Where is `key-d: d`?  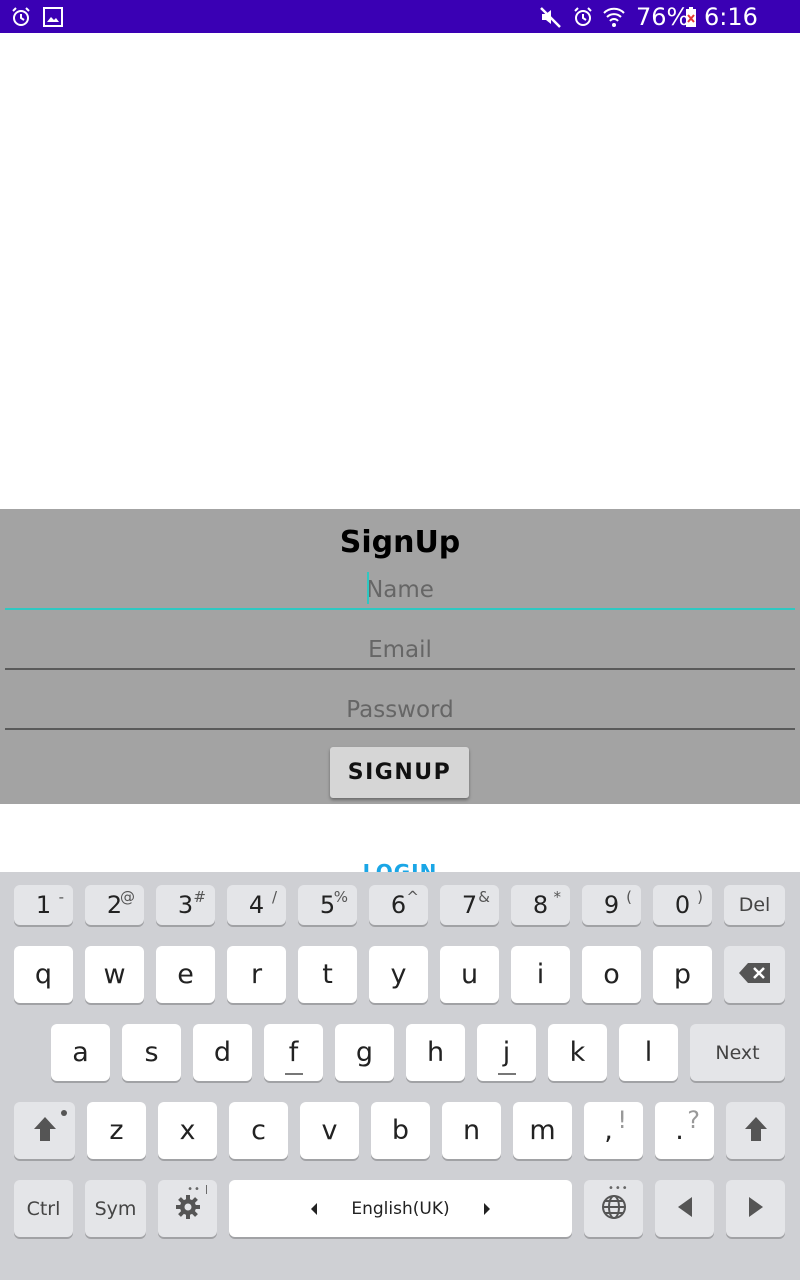 key-d: d is located at coordinates (222, 1052).